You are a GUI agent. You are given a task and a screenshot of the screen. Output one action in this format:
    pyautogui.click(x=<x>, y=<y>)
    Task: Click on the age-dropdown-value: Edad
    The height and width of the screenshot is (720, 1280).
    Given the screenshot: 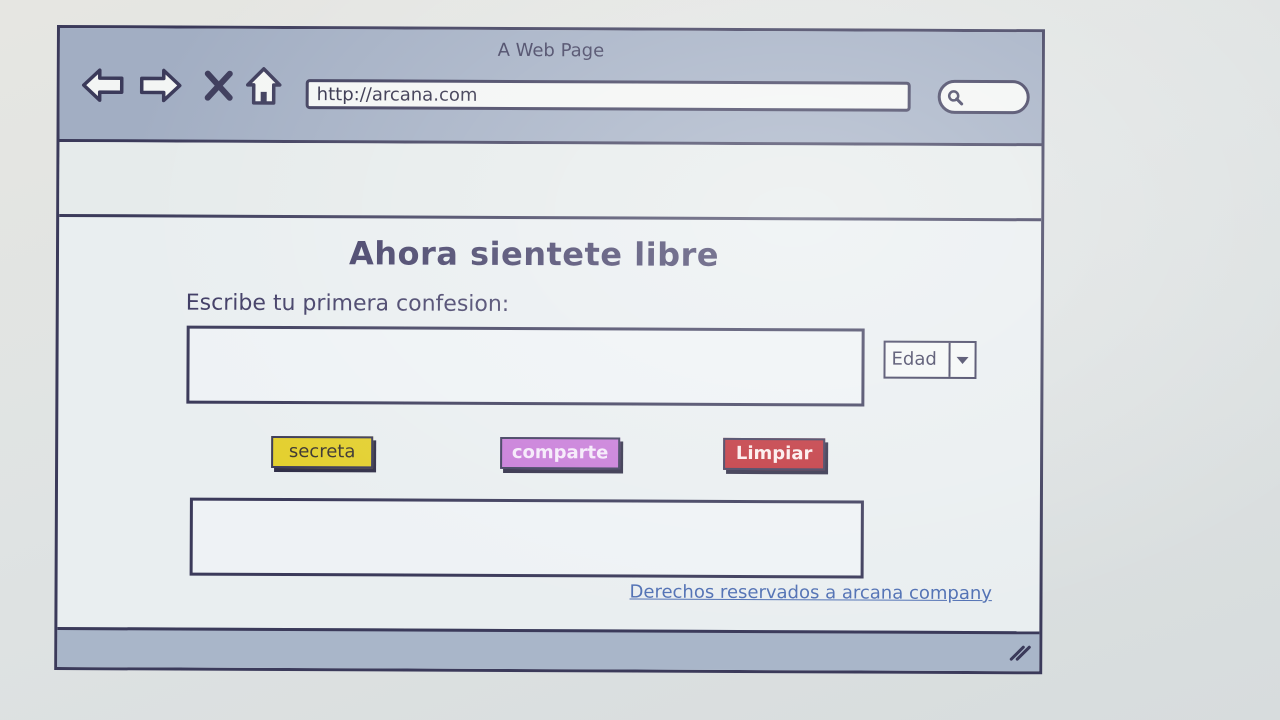 What is the action you would take?
    pyautogui.click(x=918, y=359)
    